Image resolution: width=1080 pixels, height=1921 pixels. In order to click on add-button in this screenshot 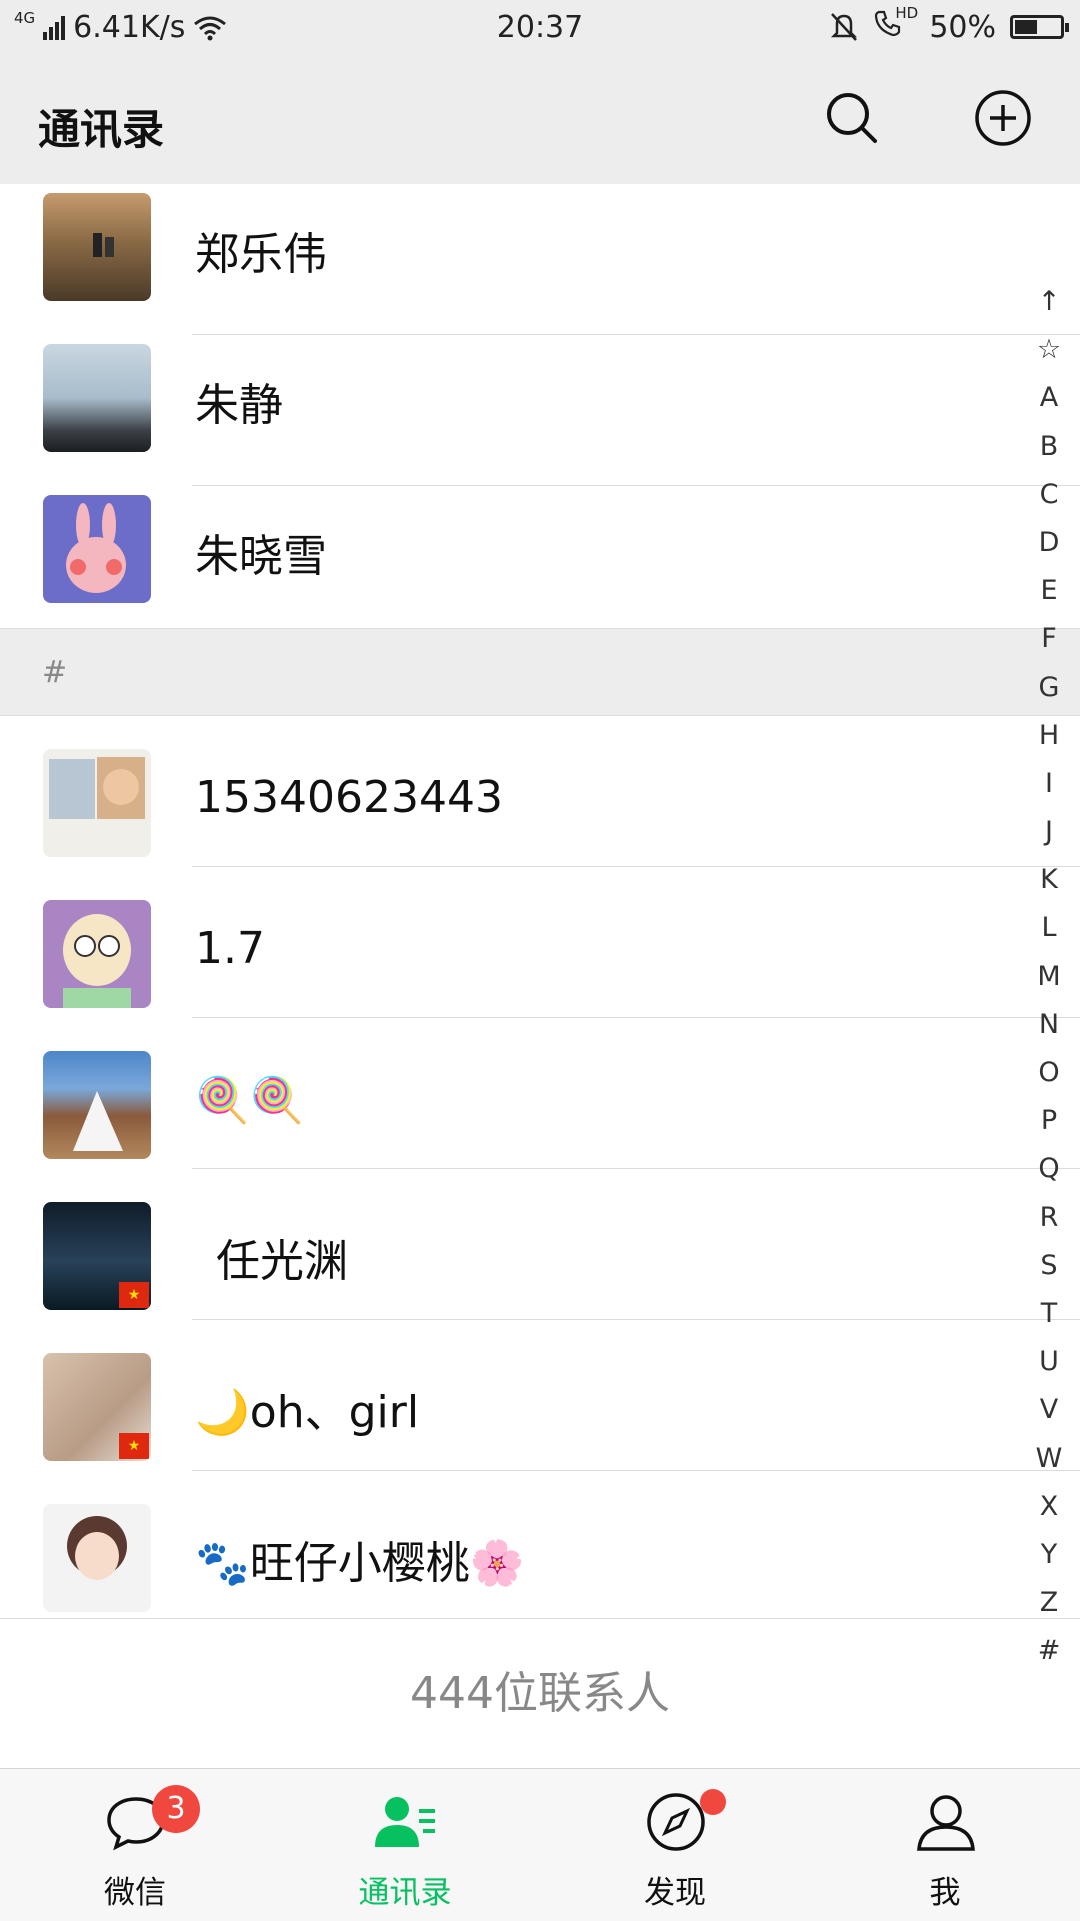, I will do `click(1003, 118)`.